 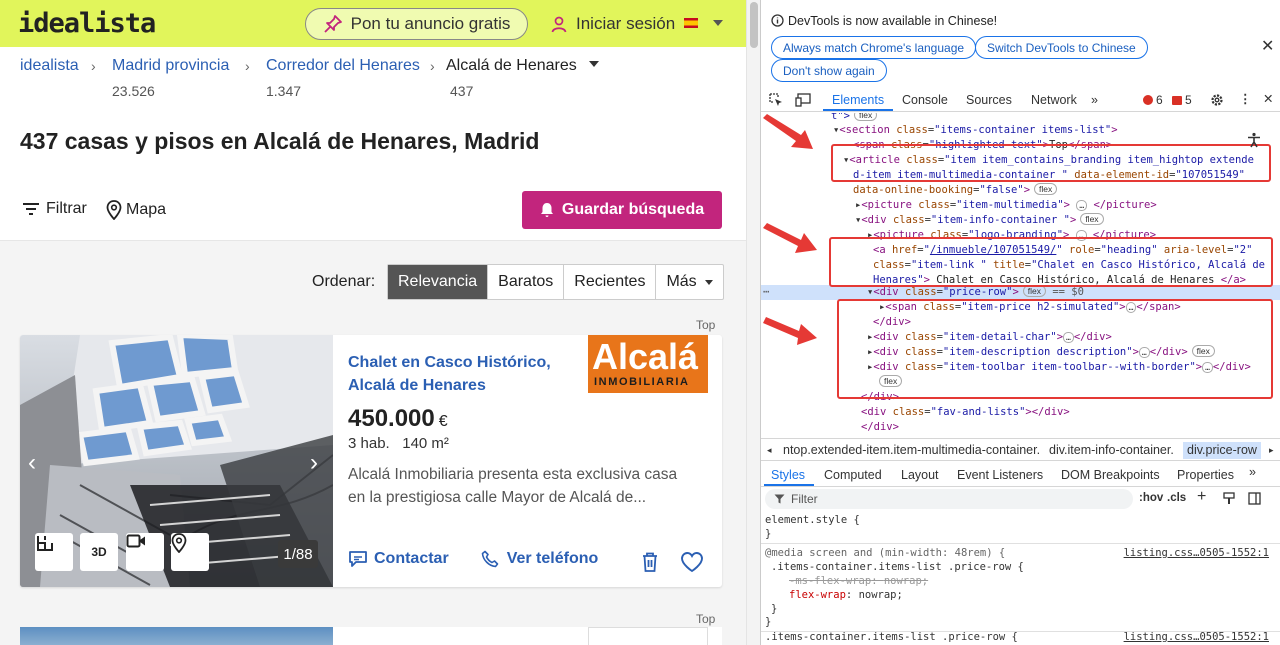 I want to click on sidebar-toggle-icon, so click(x=1254, y=498).